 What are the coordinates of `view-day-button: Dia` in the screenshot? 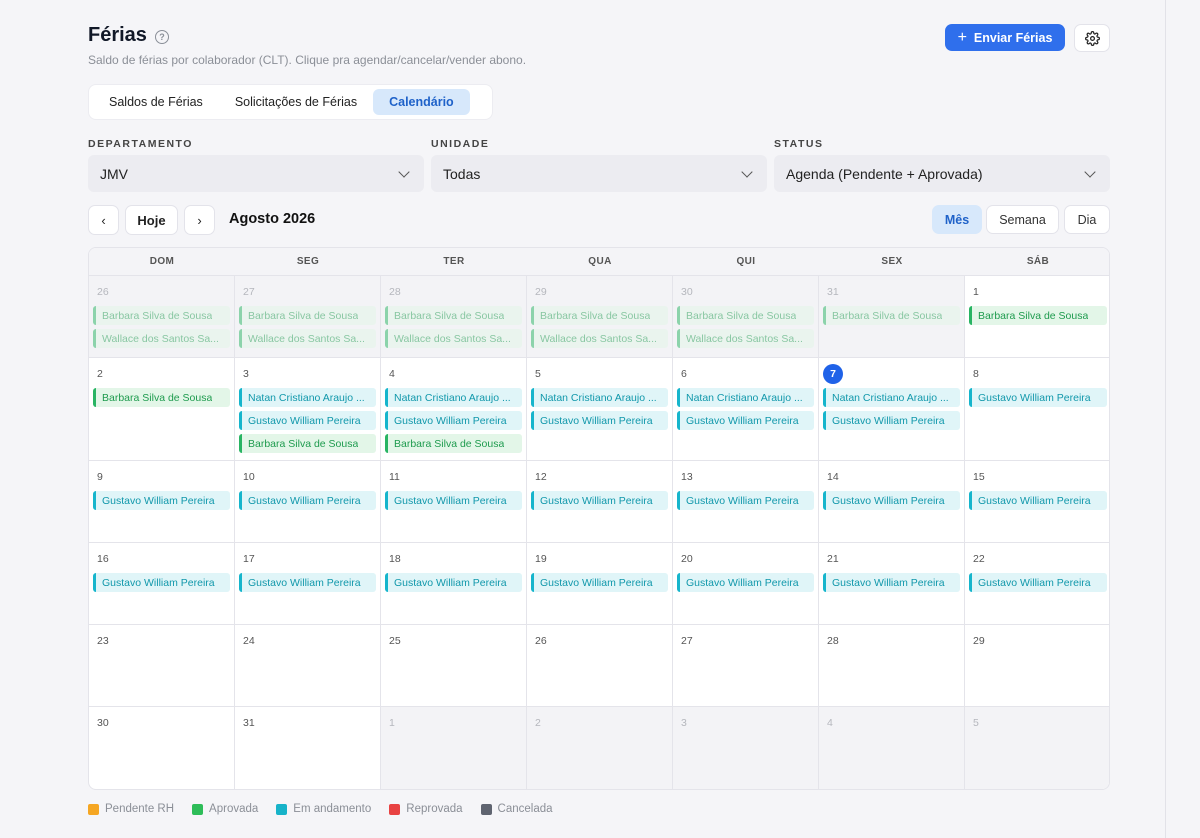 It's located at (1087, 219).